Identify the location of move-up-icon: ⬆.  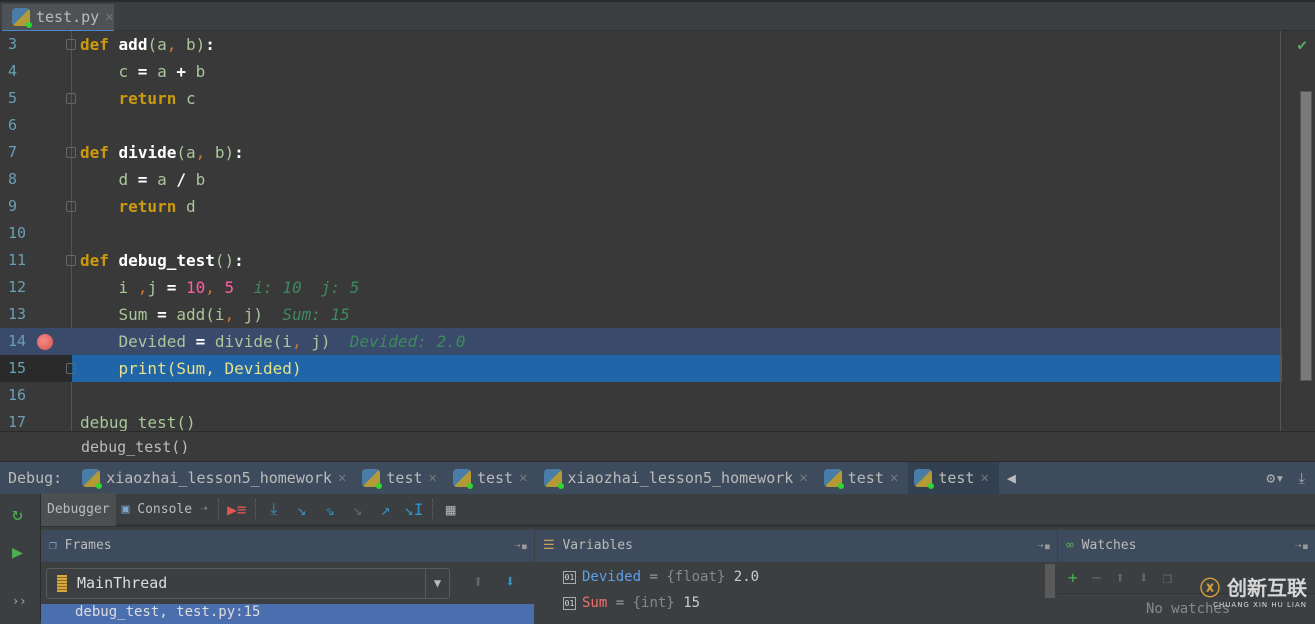
(1120, 577).